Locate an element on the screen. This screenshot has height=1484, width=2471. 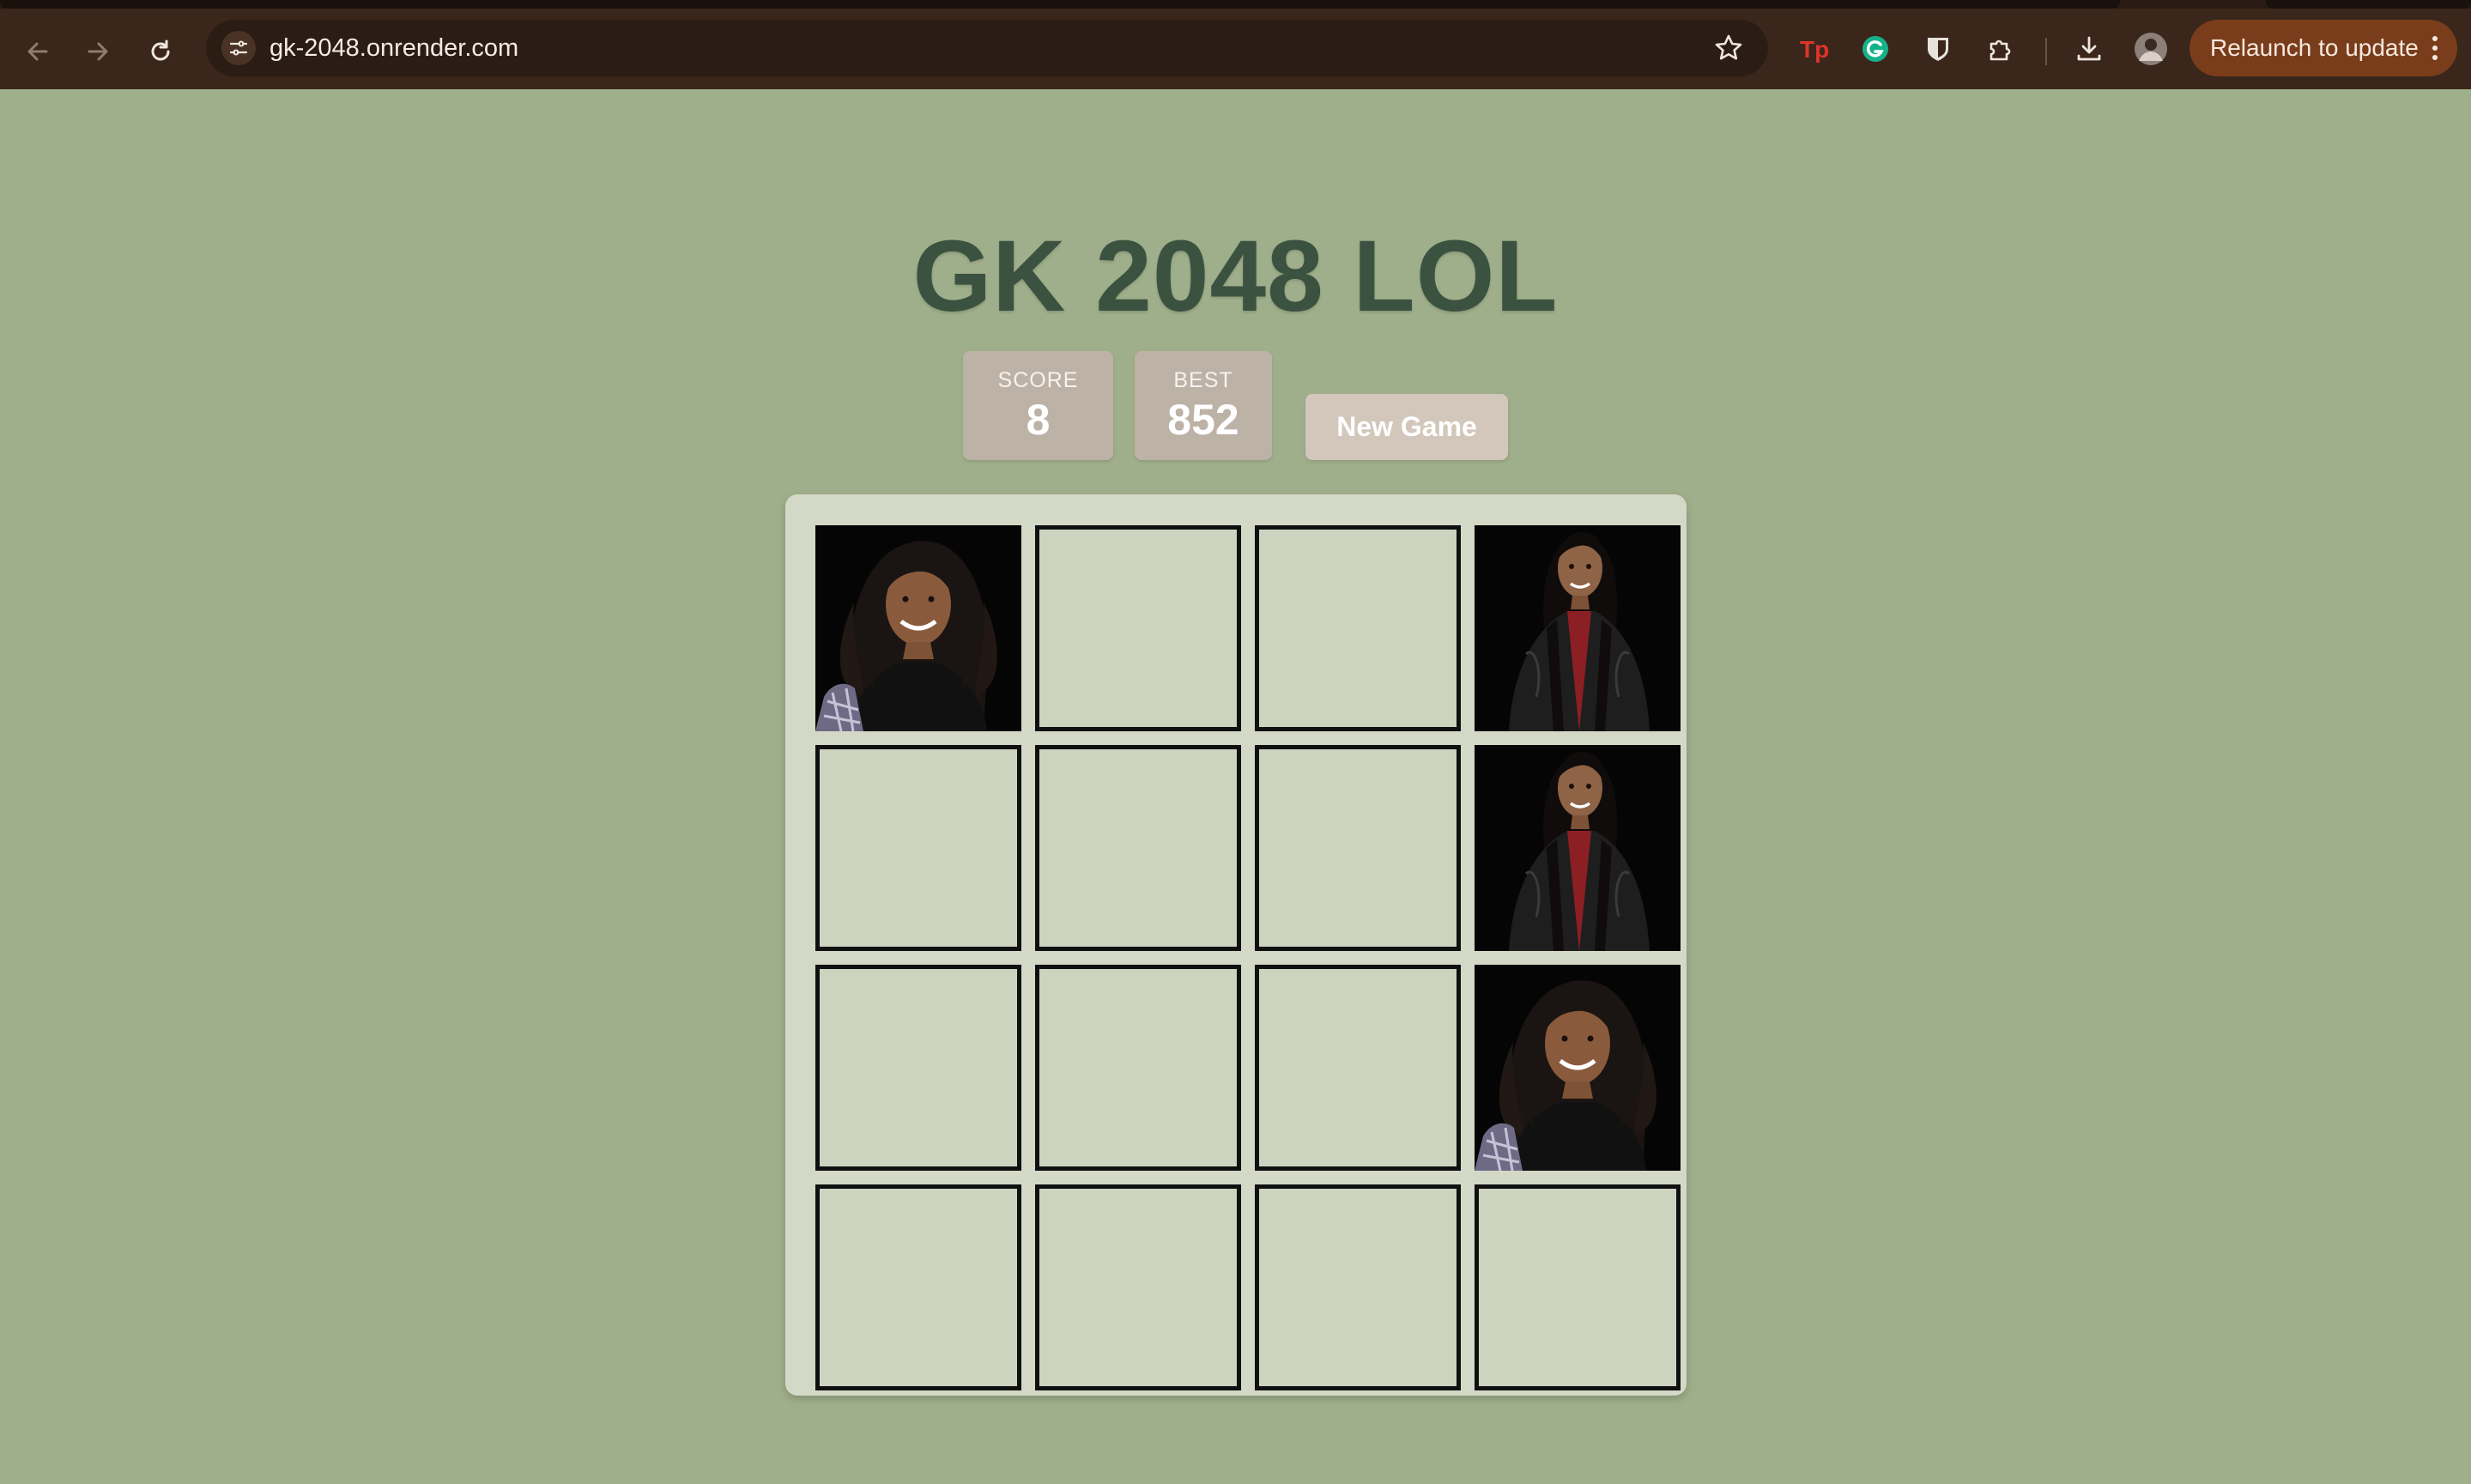
toolbar-separator is located at coordinates (2046, 51).